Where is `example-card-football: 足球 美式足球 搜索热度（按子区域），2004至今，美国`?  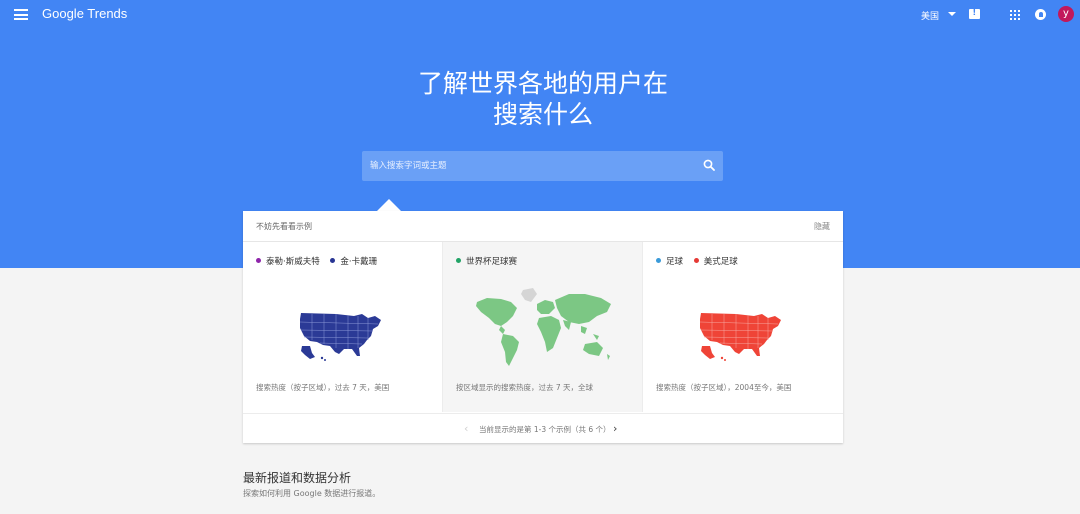
example-card-football: 足球 美式足球 搜索热度（按子区域），2004至今，美国 is located at coordinates (743, 327).